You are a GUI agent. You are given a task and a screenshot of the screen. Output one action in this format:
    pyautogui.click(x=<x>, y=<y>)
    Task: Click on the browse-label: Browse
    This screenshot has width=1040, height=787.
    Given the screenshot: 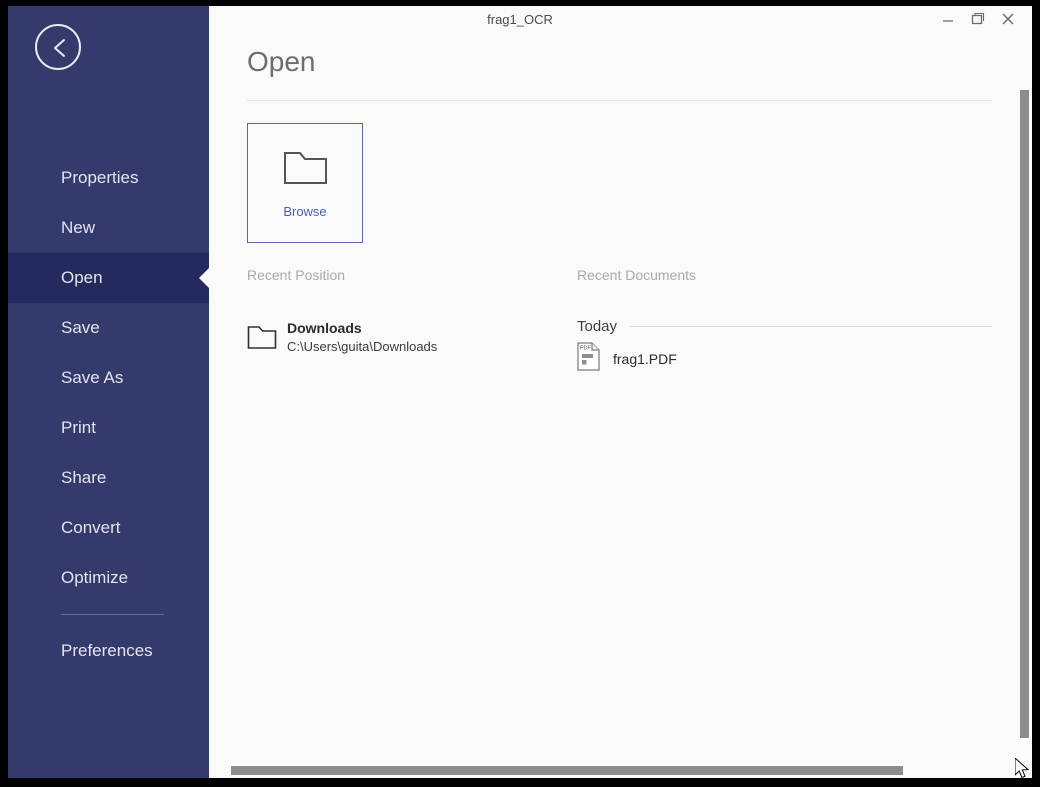 What is the action you would take?
    pyautogui.click(x=305, y=211)
    